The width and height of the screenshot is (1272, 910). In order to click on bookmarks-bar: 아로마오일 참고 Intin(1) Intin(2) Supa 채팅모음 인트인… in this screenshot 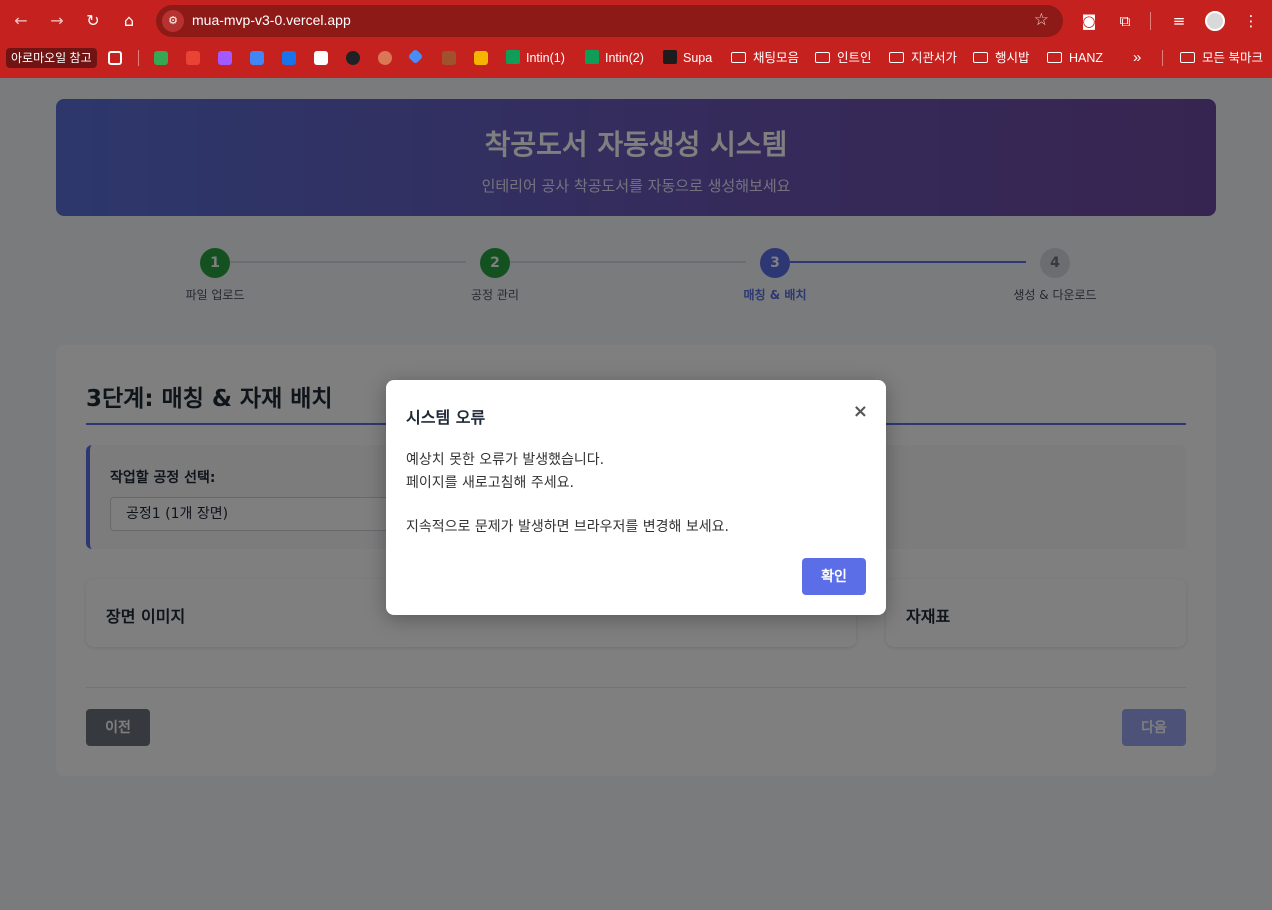, I will do `click(636, 58)`.